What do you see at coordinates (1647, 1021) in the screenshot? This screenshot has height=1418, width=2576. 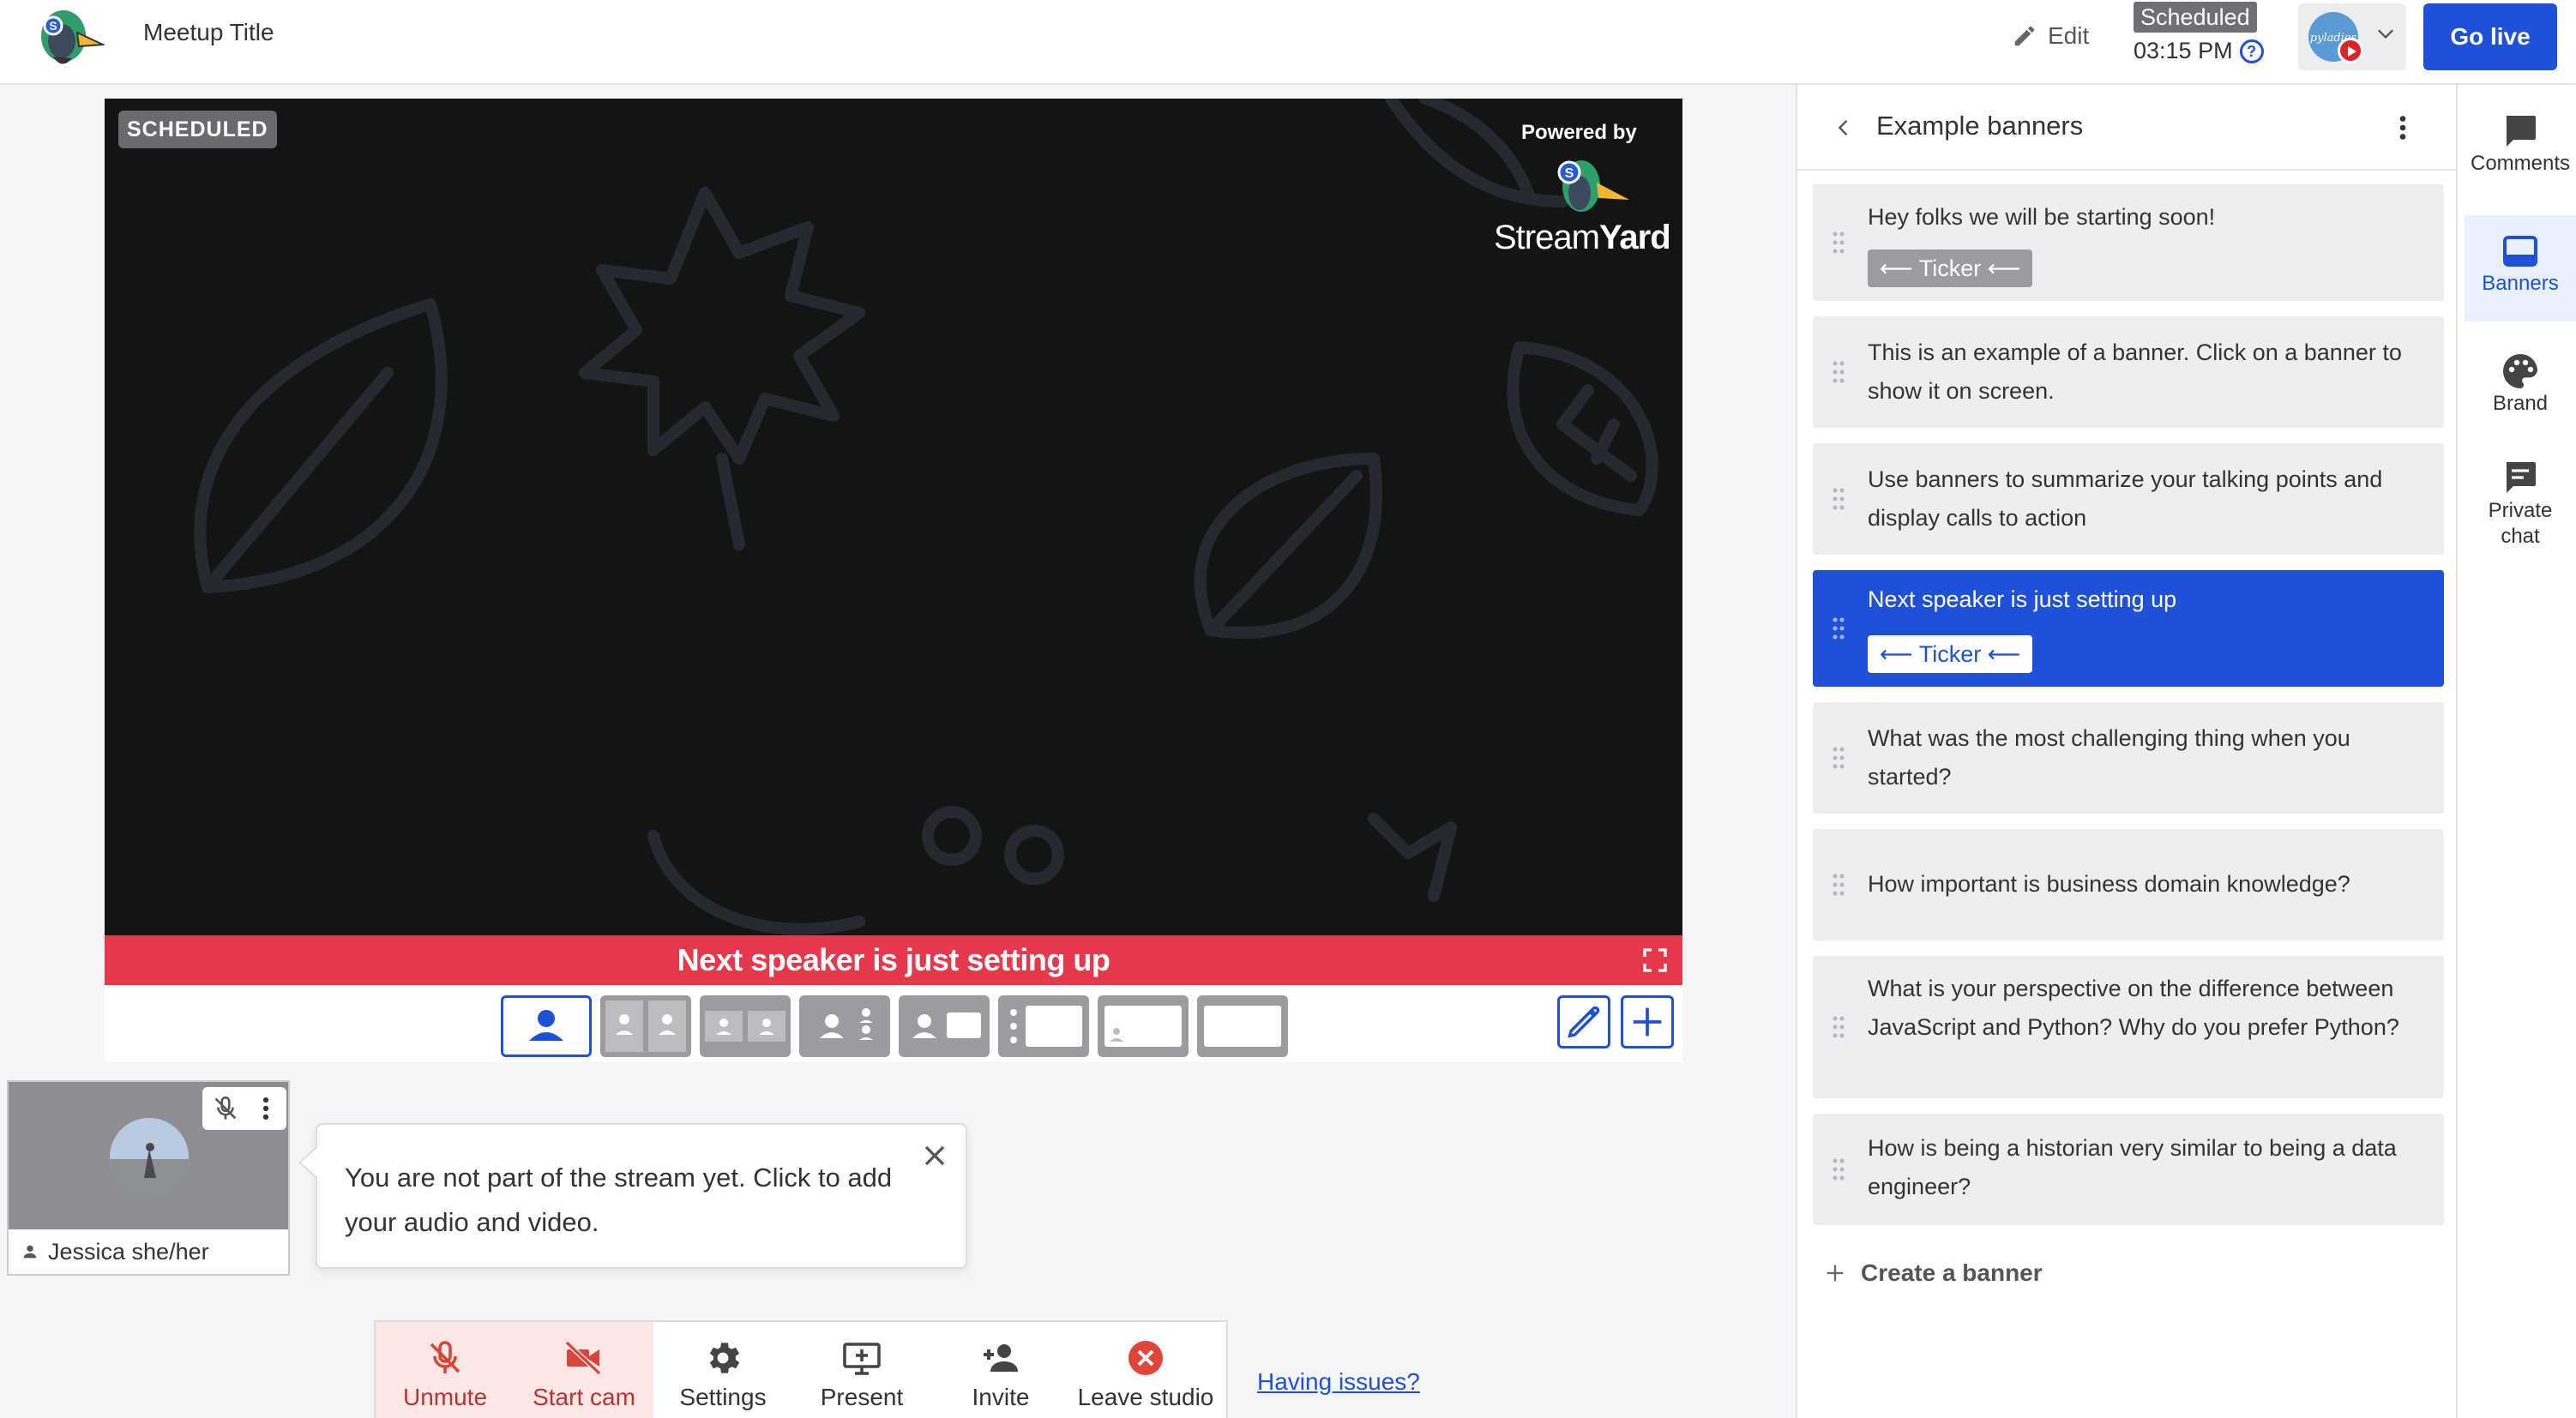 I see `add-layout-button` at bounding box center [1647, 1021].